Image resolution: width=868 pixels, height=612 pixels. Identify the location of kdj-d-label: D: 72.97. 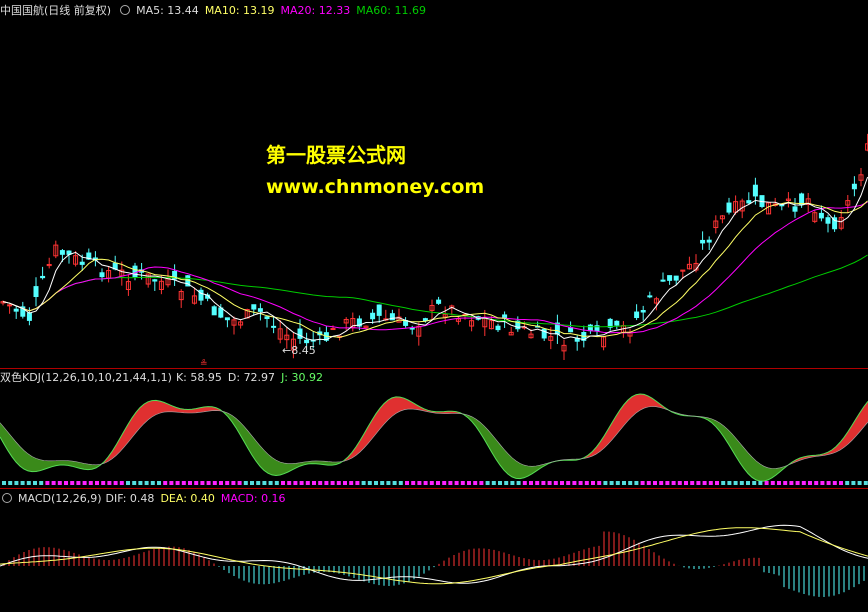
(251, 377).